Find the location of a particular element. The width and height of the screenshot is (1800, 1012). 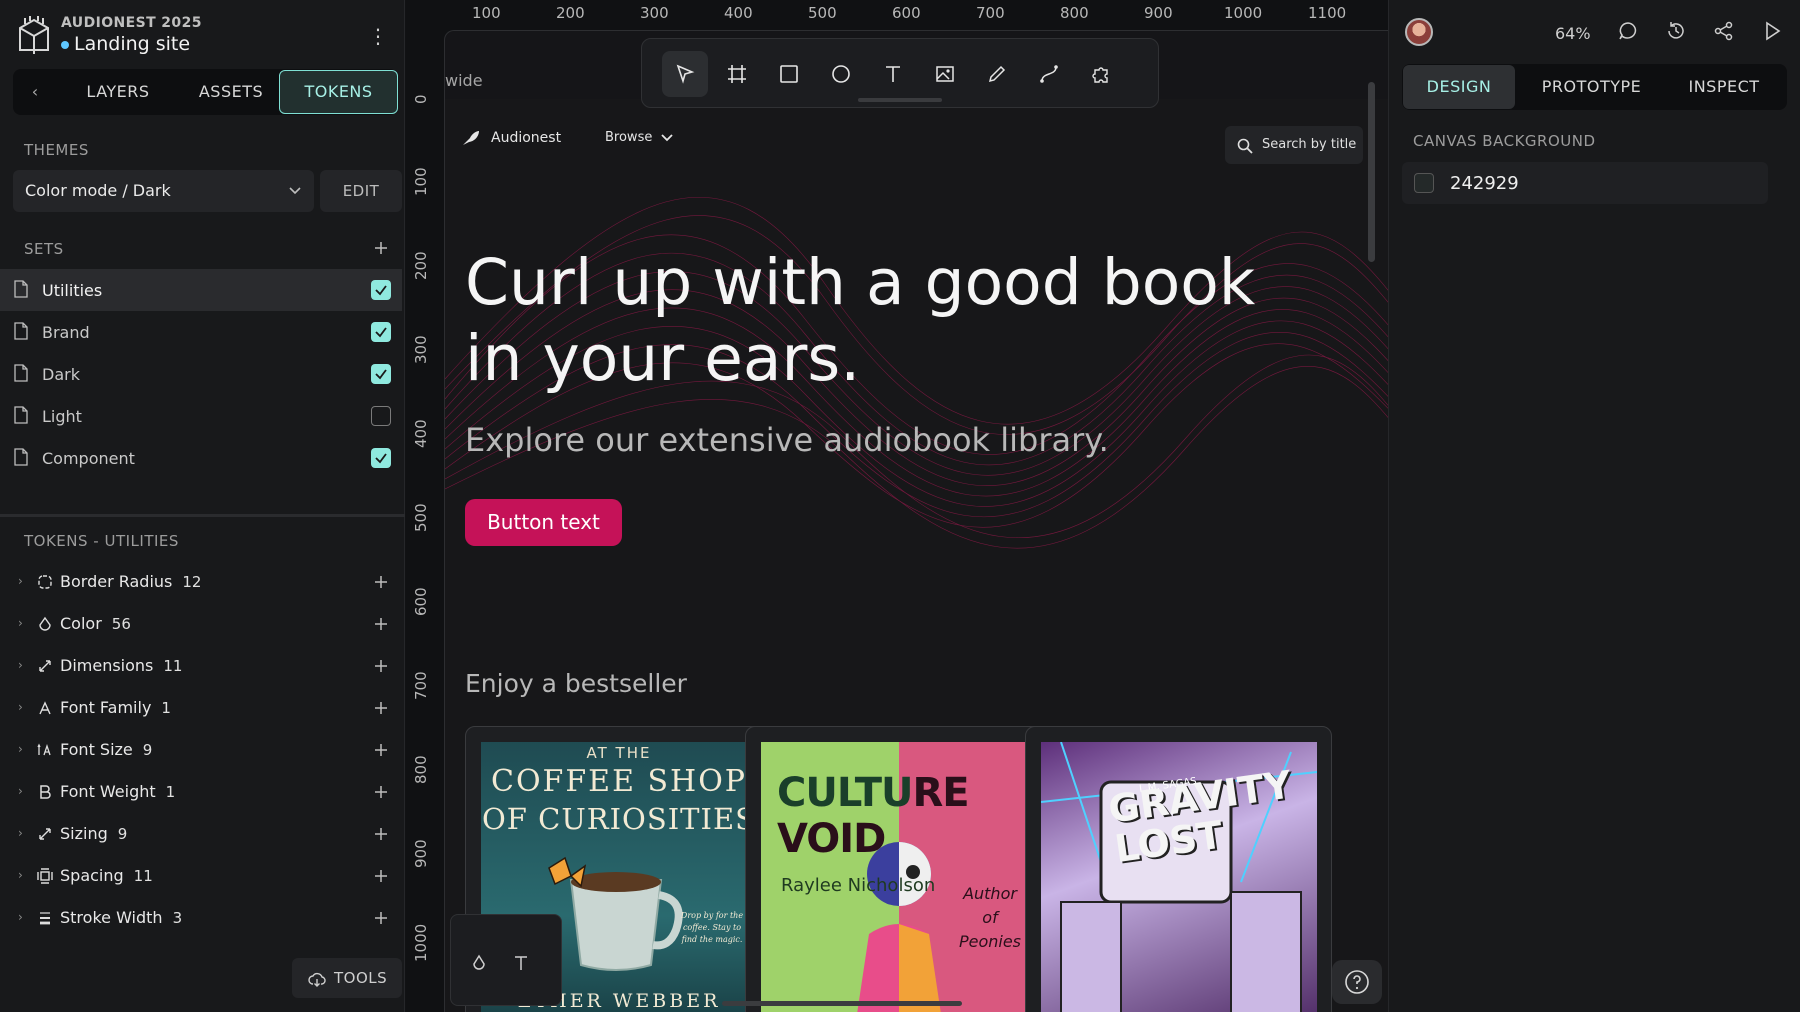

token-row-color: › Color 56 is located at coordinates (201, 624).